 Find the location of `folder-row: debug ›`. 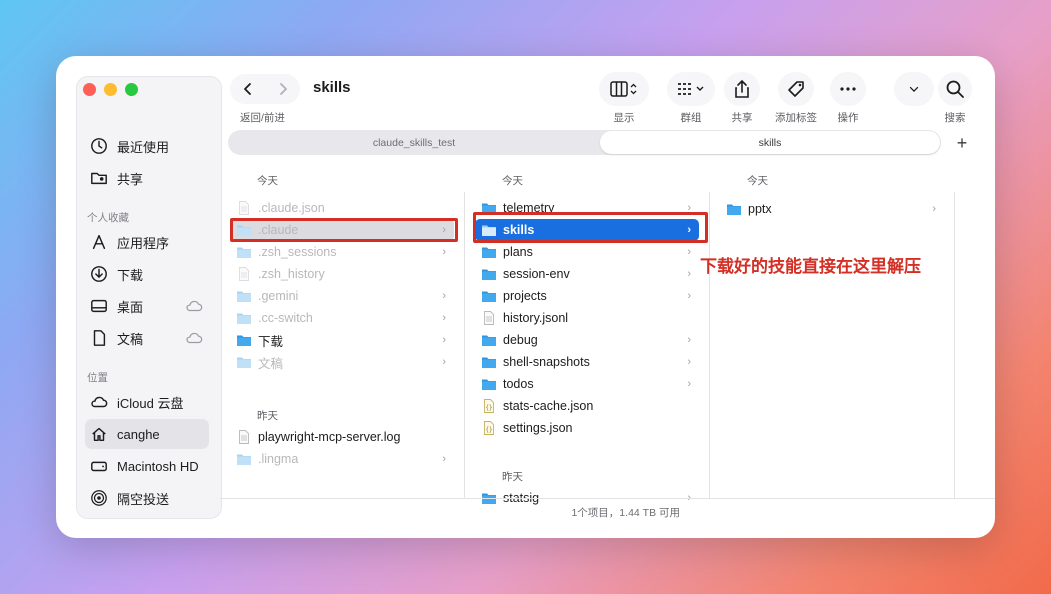

folder-row: debug › is located at coordinates (587, 340).